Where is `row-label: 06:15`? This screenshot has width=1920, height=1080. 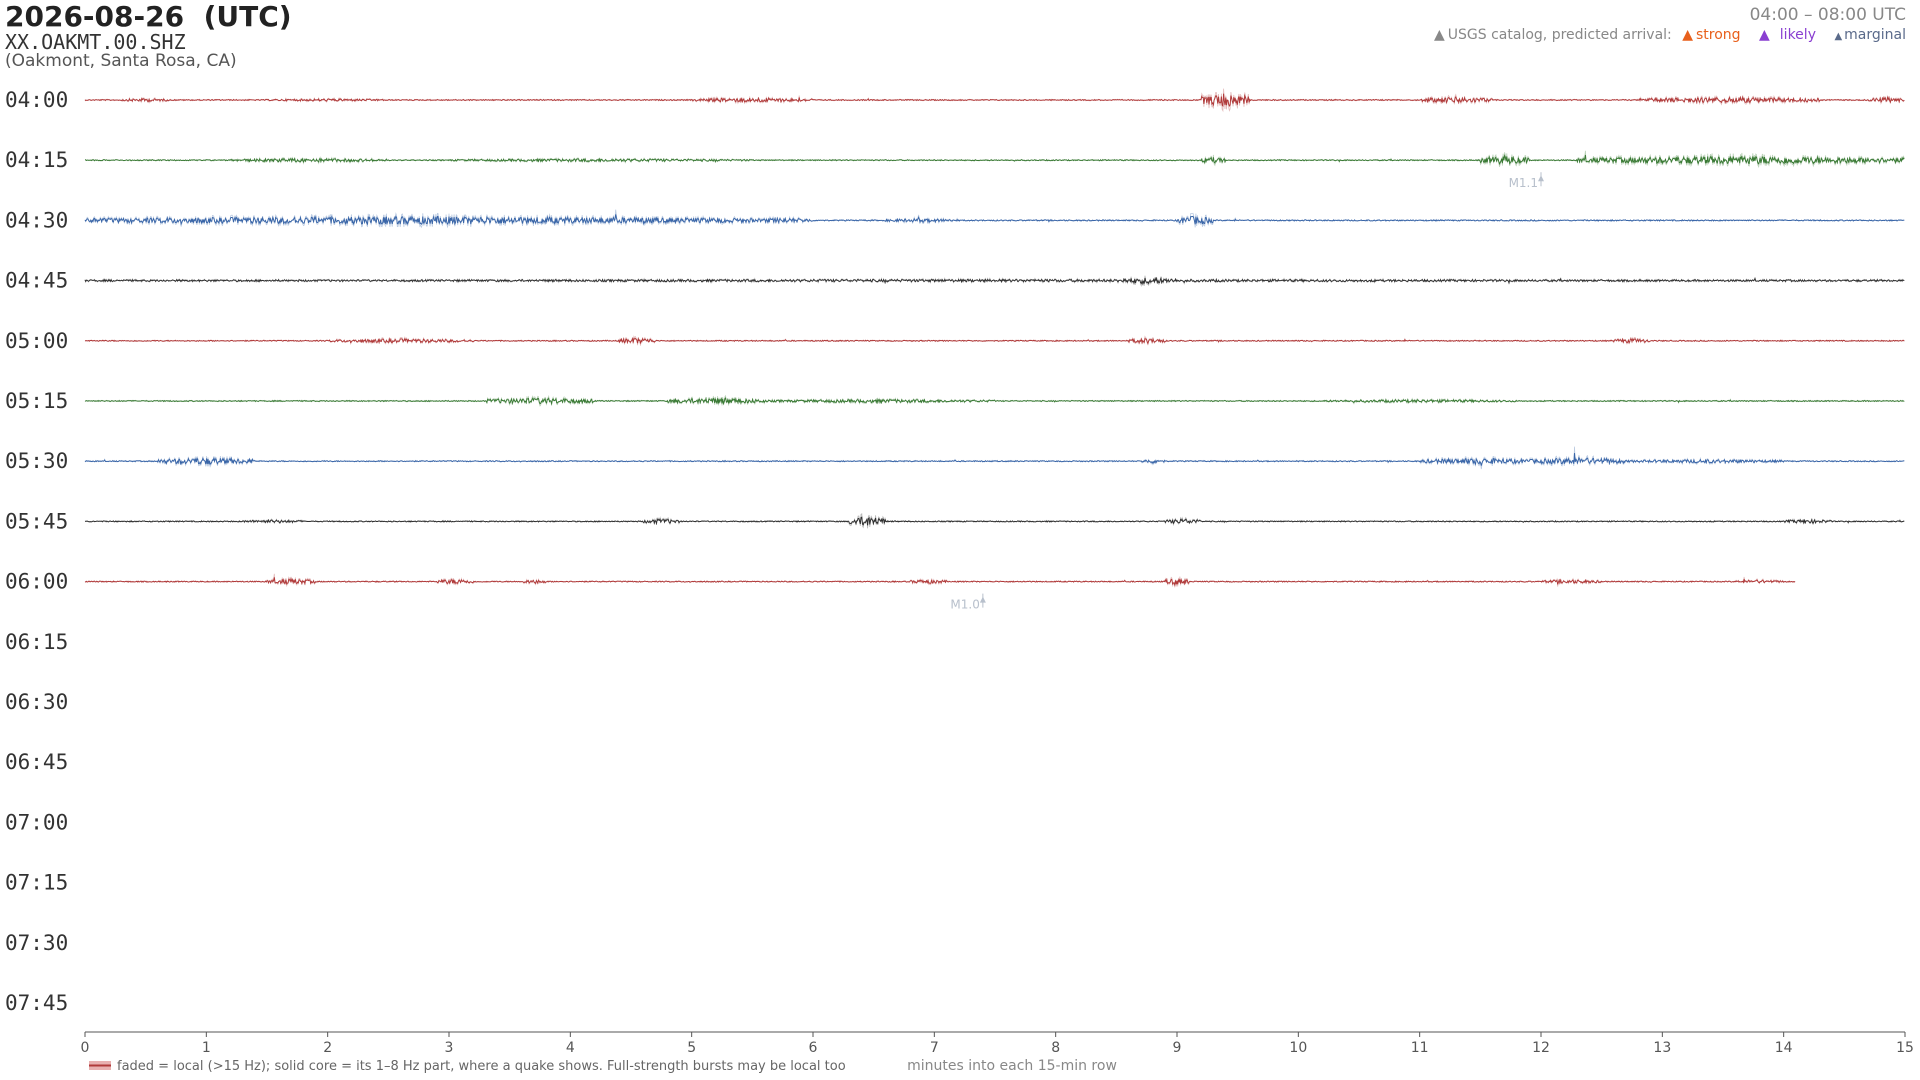
row-label: 06:15 is located at coordinates (36, 642).